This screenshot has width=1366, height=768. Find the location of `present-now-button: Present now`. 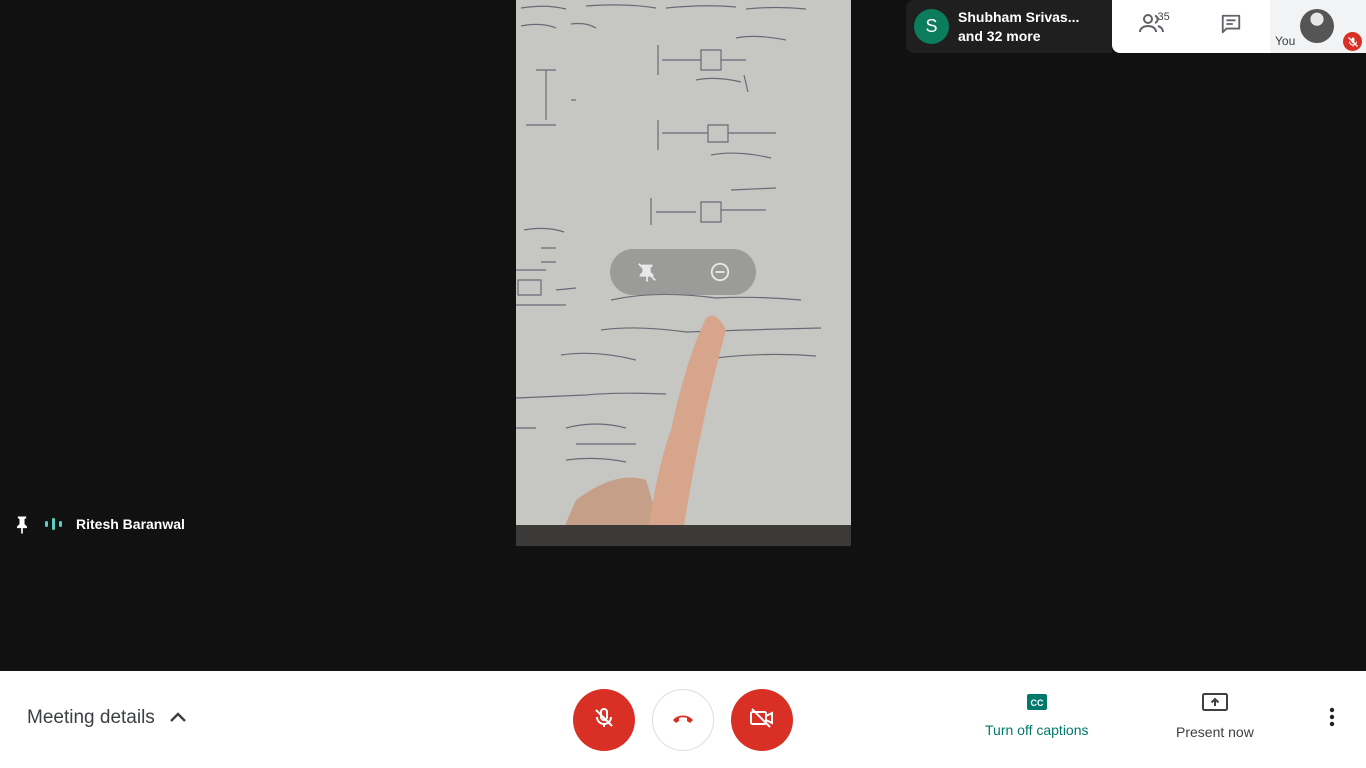

present-now-button: Present now is located at coordinates (1215, 716).